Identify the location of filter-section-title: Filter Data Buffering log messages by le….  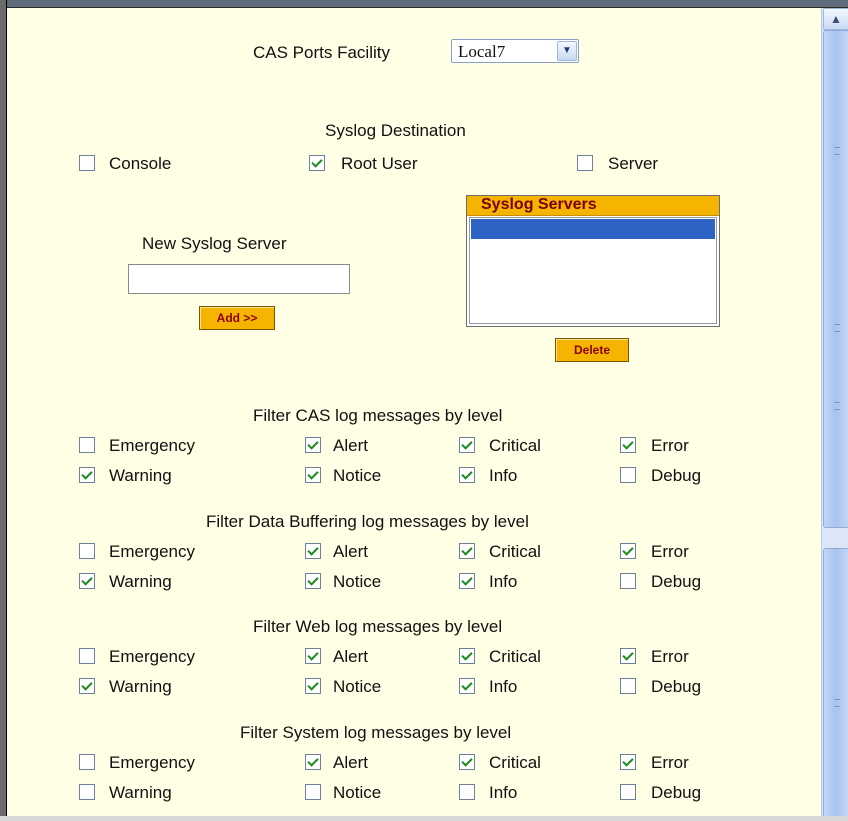
(367, 521).